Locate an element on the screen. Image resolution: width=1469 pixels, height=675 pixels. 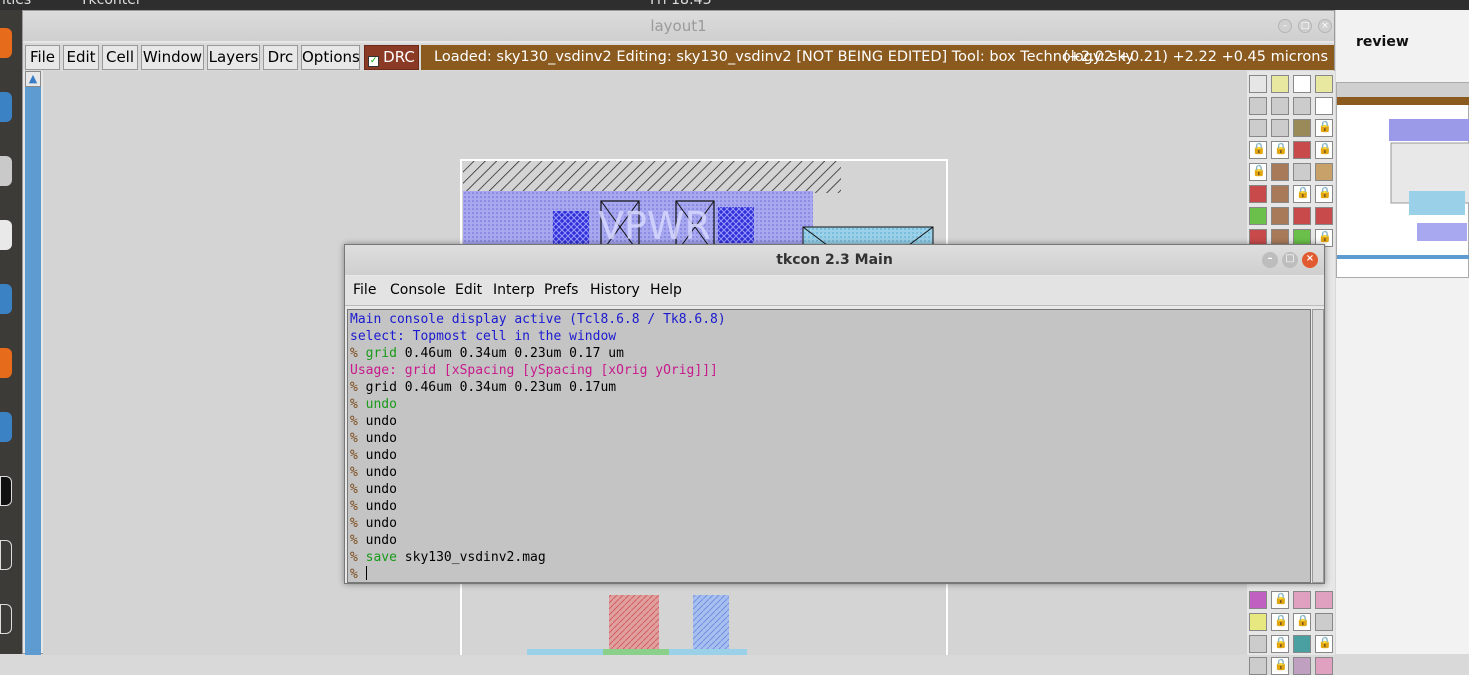
maximize-icon: □ is located at coordinates (1305, 26).